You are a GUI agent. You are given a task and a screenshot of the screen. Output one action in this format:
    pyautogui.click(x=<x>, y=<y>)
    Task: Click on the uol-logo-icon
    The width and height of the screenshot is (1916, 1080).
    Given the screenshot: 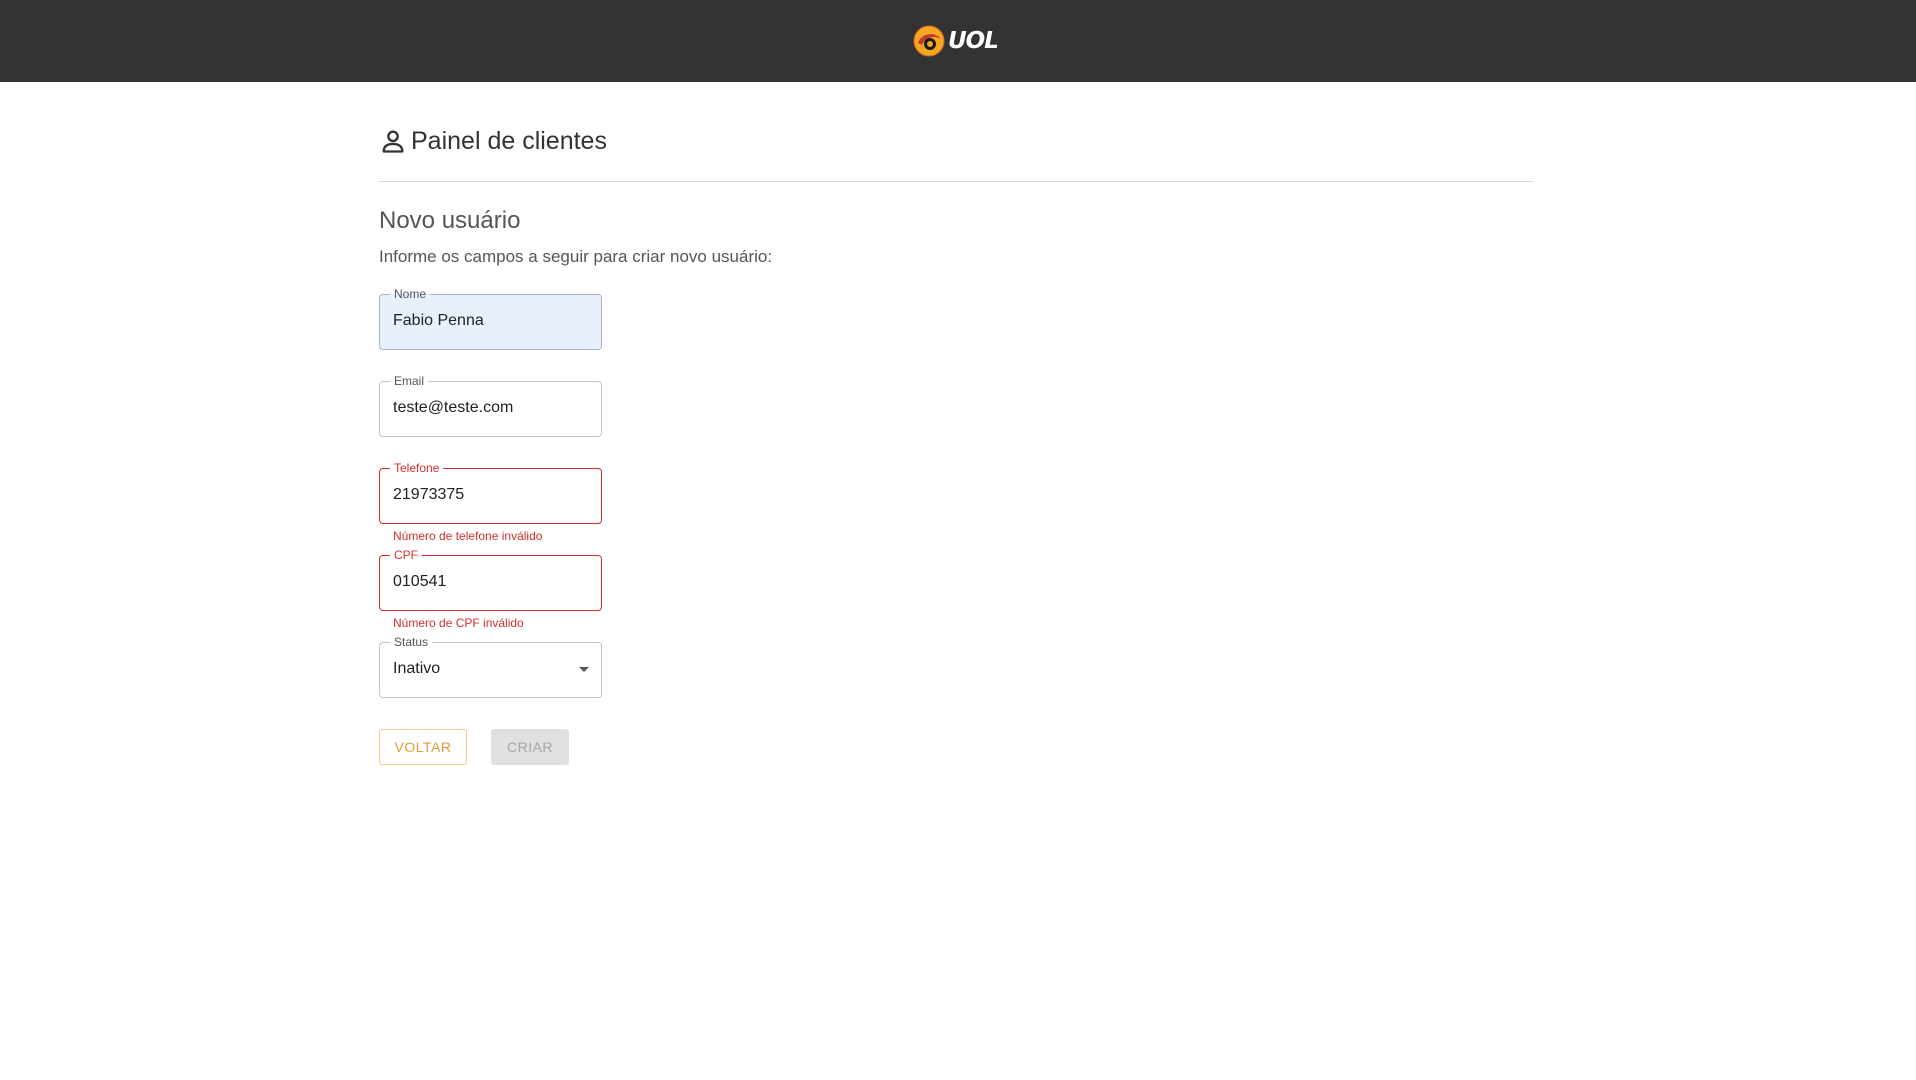 What is the action you would take?
    pyautogui.click(x=929, y=41)
    